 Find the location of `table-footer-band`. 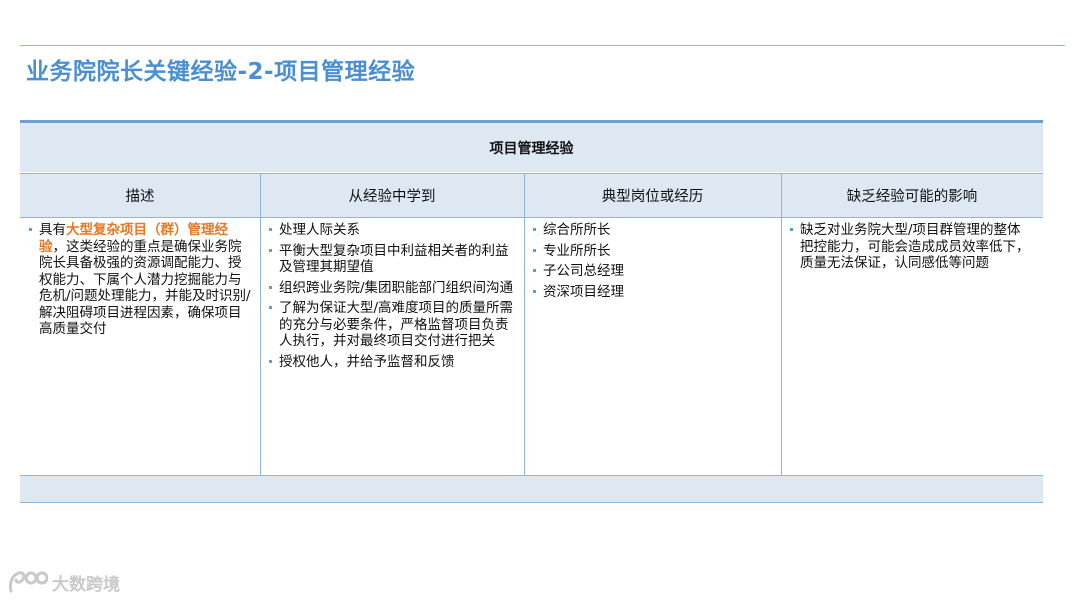

table-footer-band is located at coordinates (531, 489).